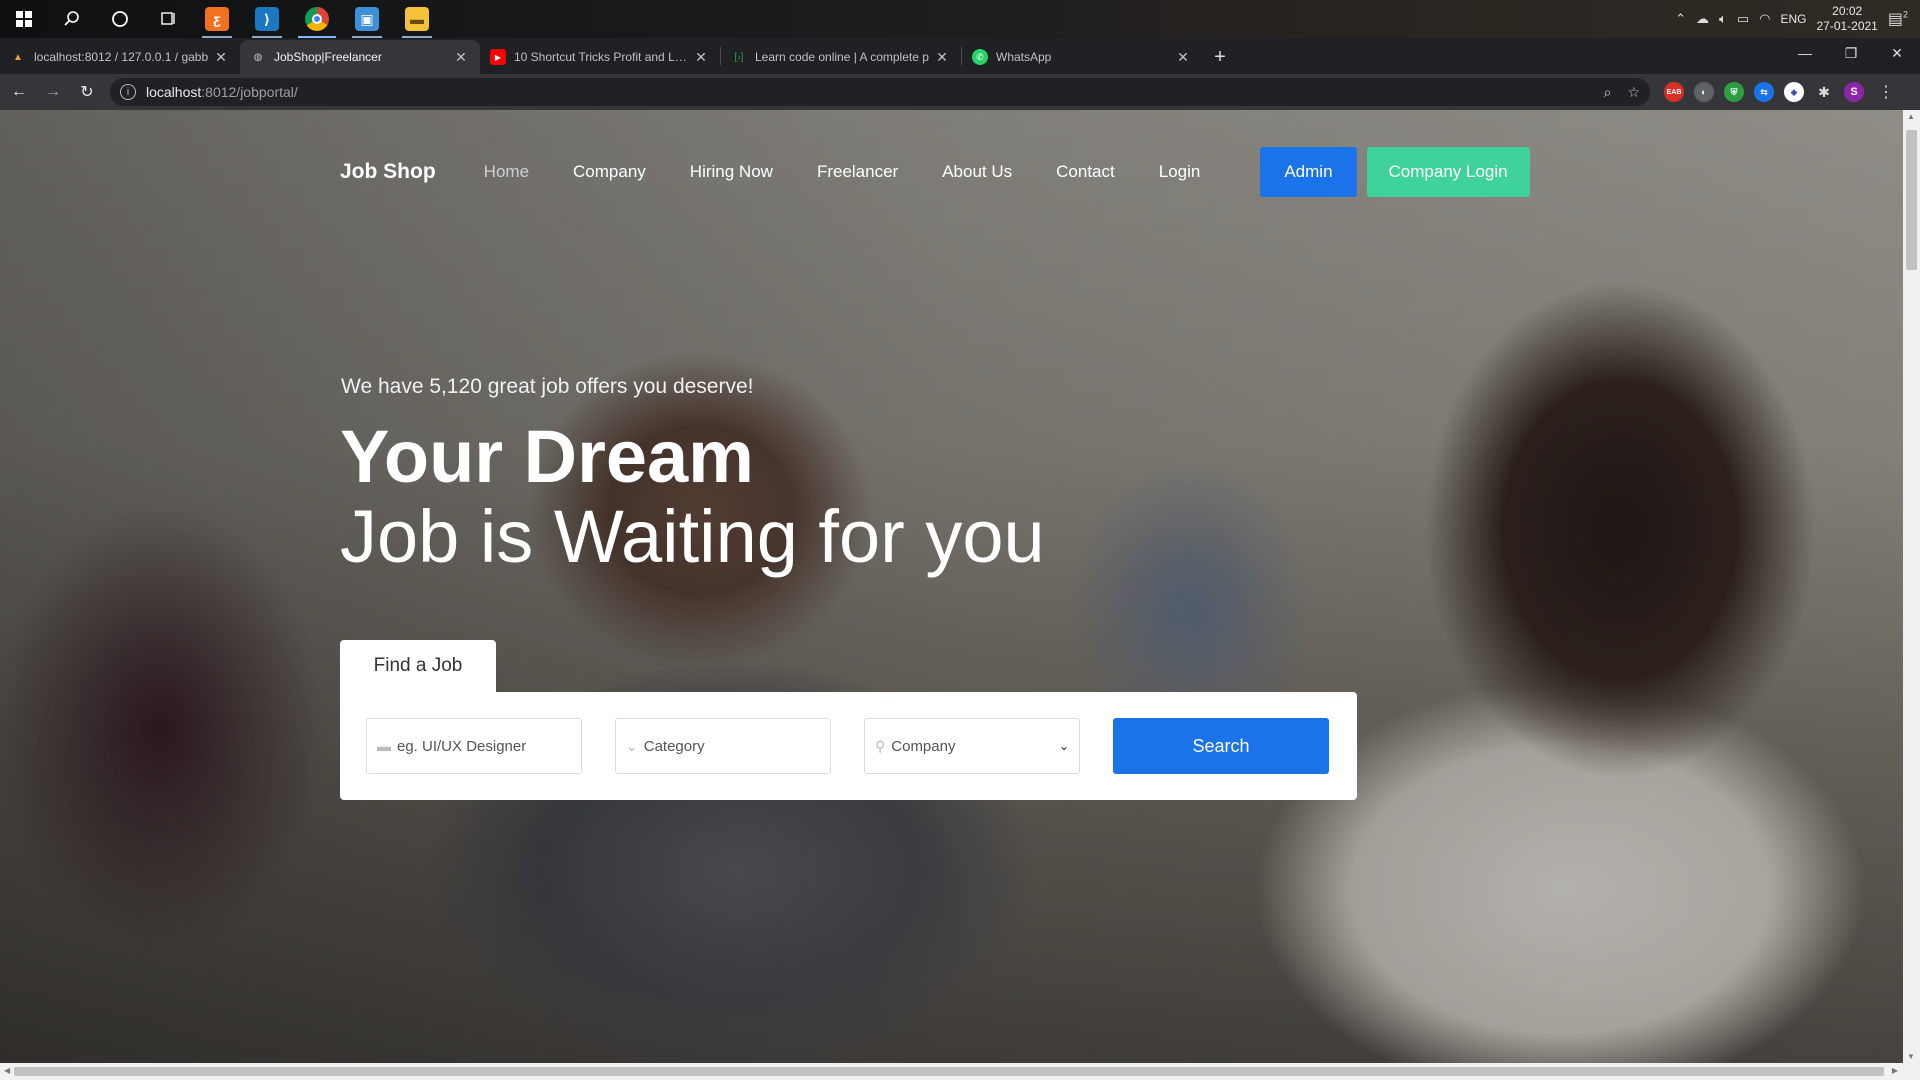  Describe the element at coordinates (128, 92) in the screenshot. I see `info-icon: i` at that location.